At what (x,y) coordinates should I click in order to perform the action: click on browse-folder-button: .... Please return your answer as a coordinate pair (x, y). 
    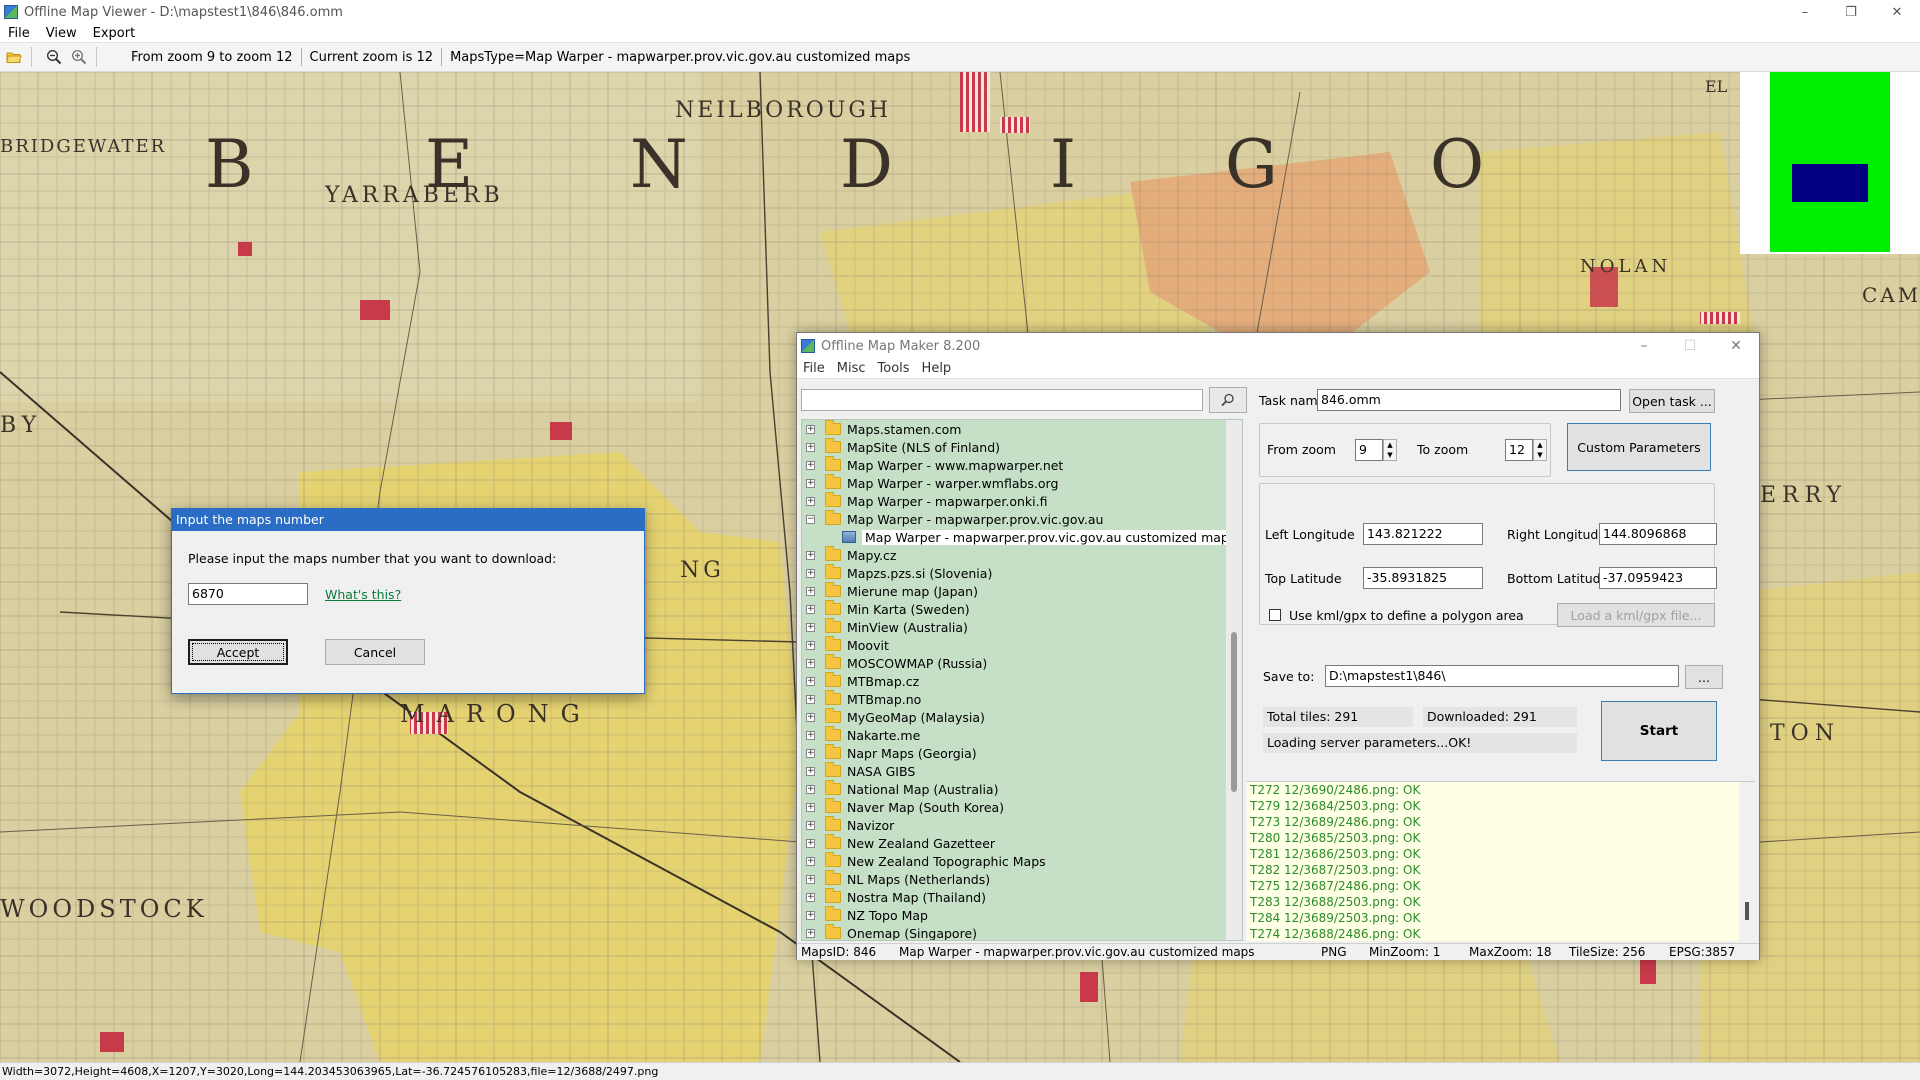
    Looking at the image, I should click on (1704, 677).